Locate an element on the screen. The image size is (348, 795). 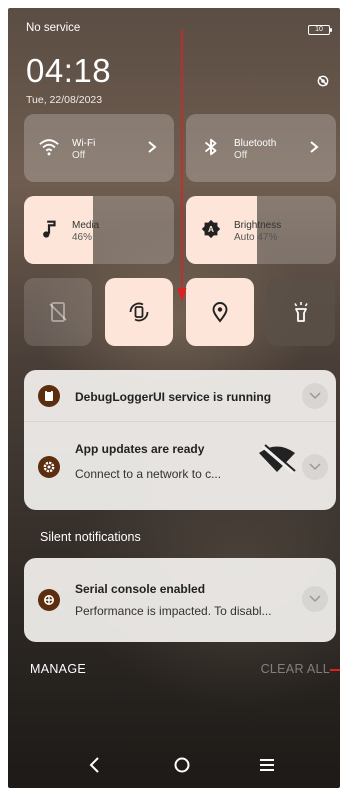
carrier-status: No service is located at coordinates (53, 28).